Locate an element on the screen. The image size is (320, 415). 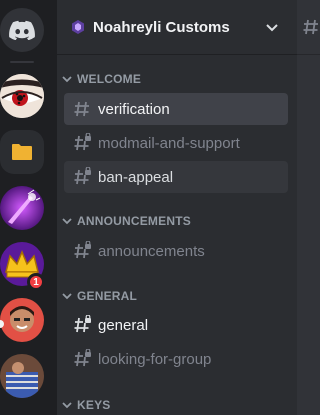
server-icon-person is located at coordinates (22, 320).